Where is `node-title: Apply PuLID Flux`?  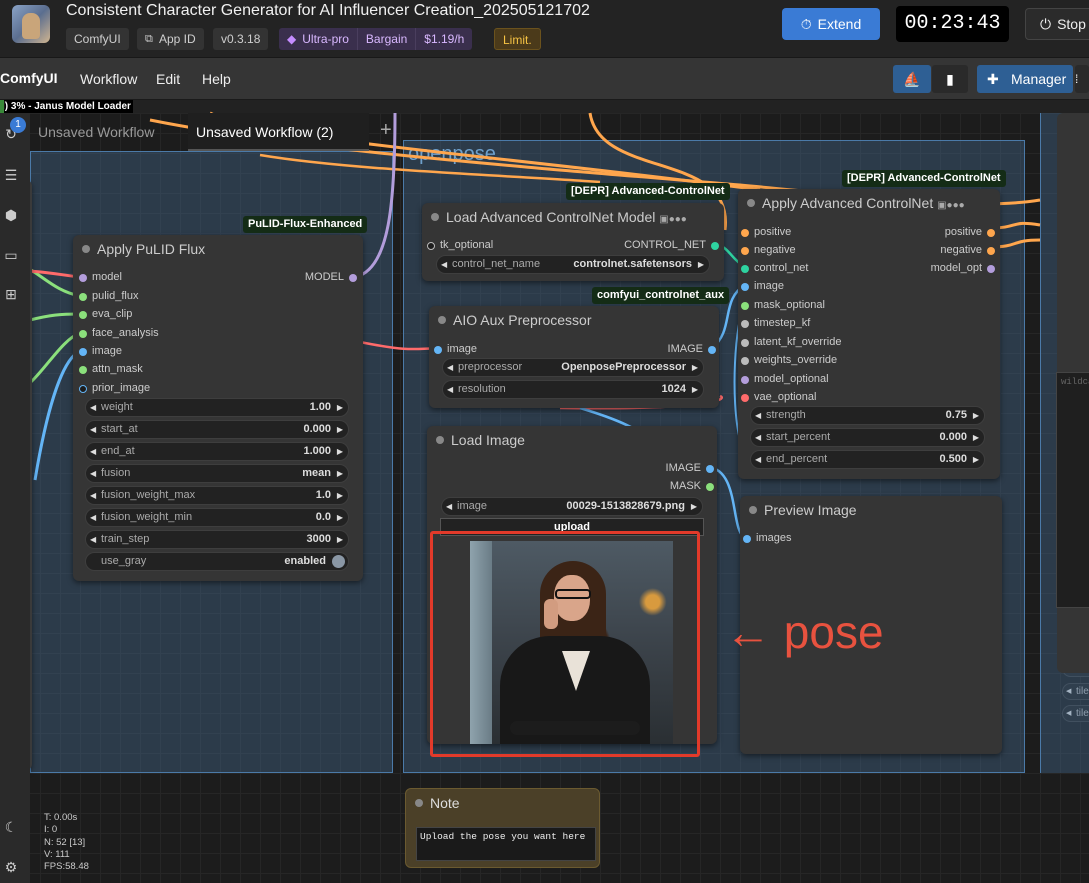
node-title: Apply PuLID Flux is located at coordinates (218, 249).